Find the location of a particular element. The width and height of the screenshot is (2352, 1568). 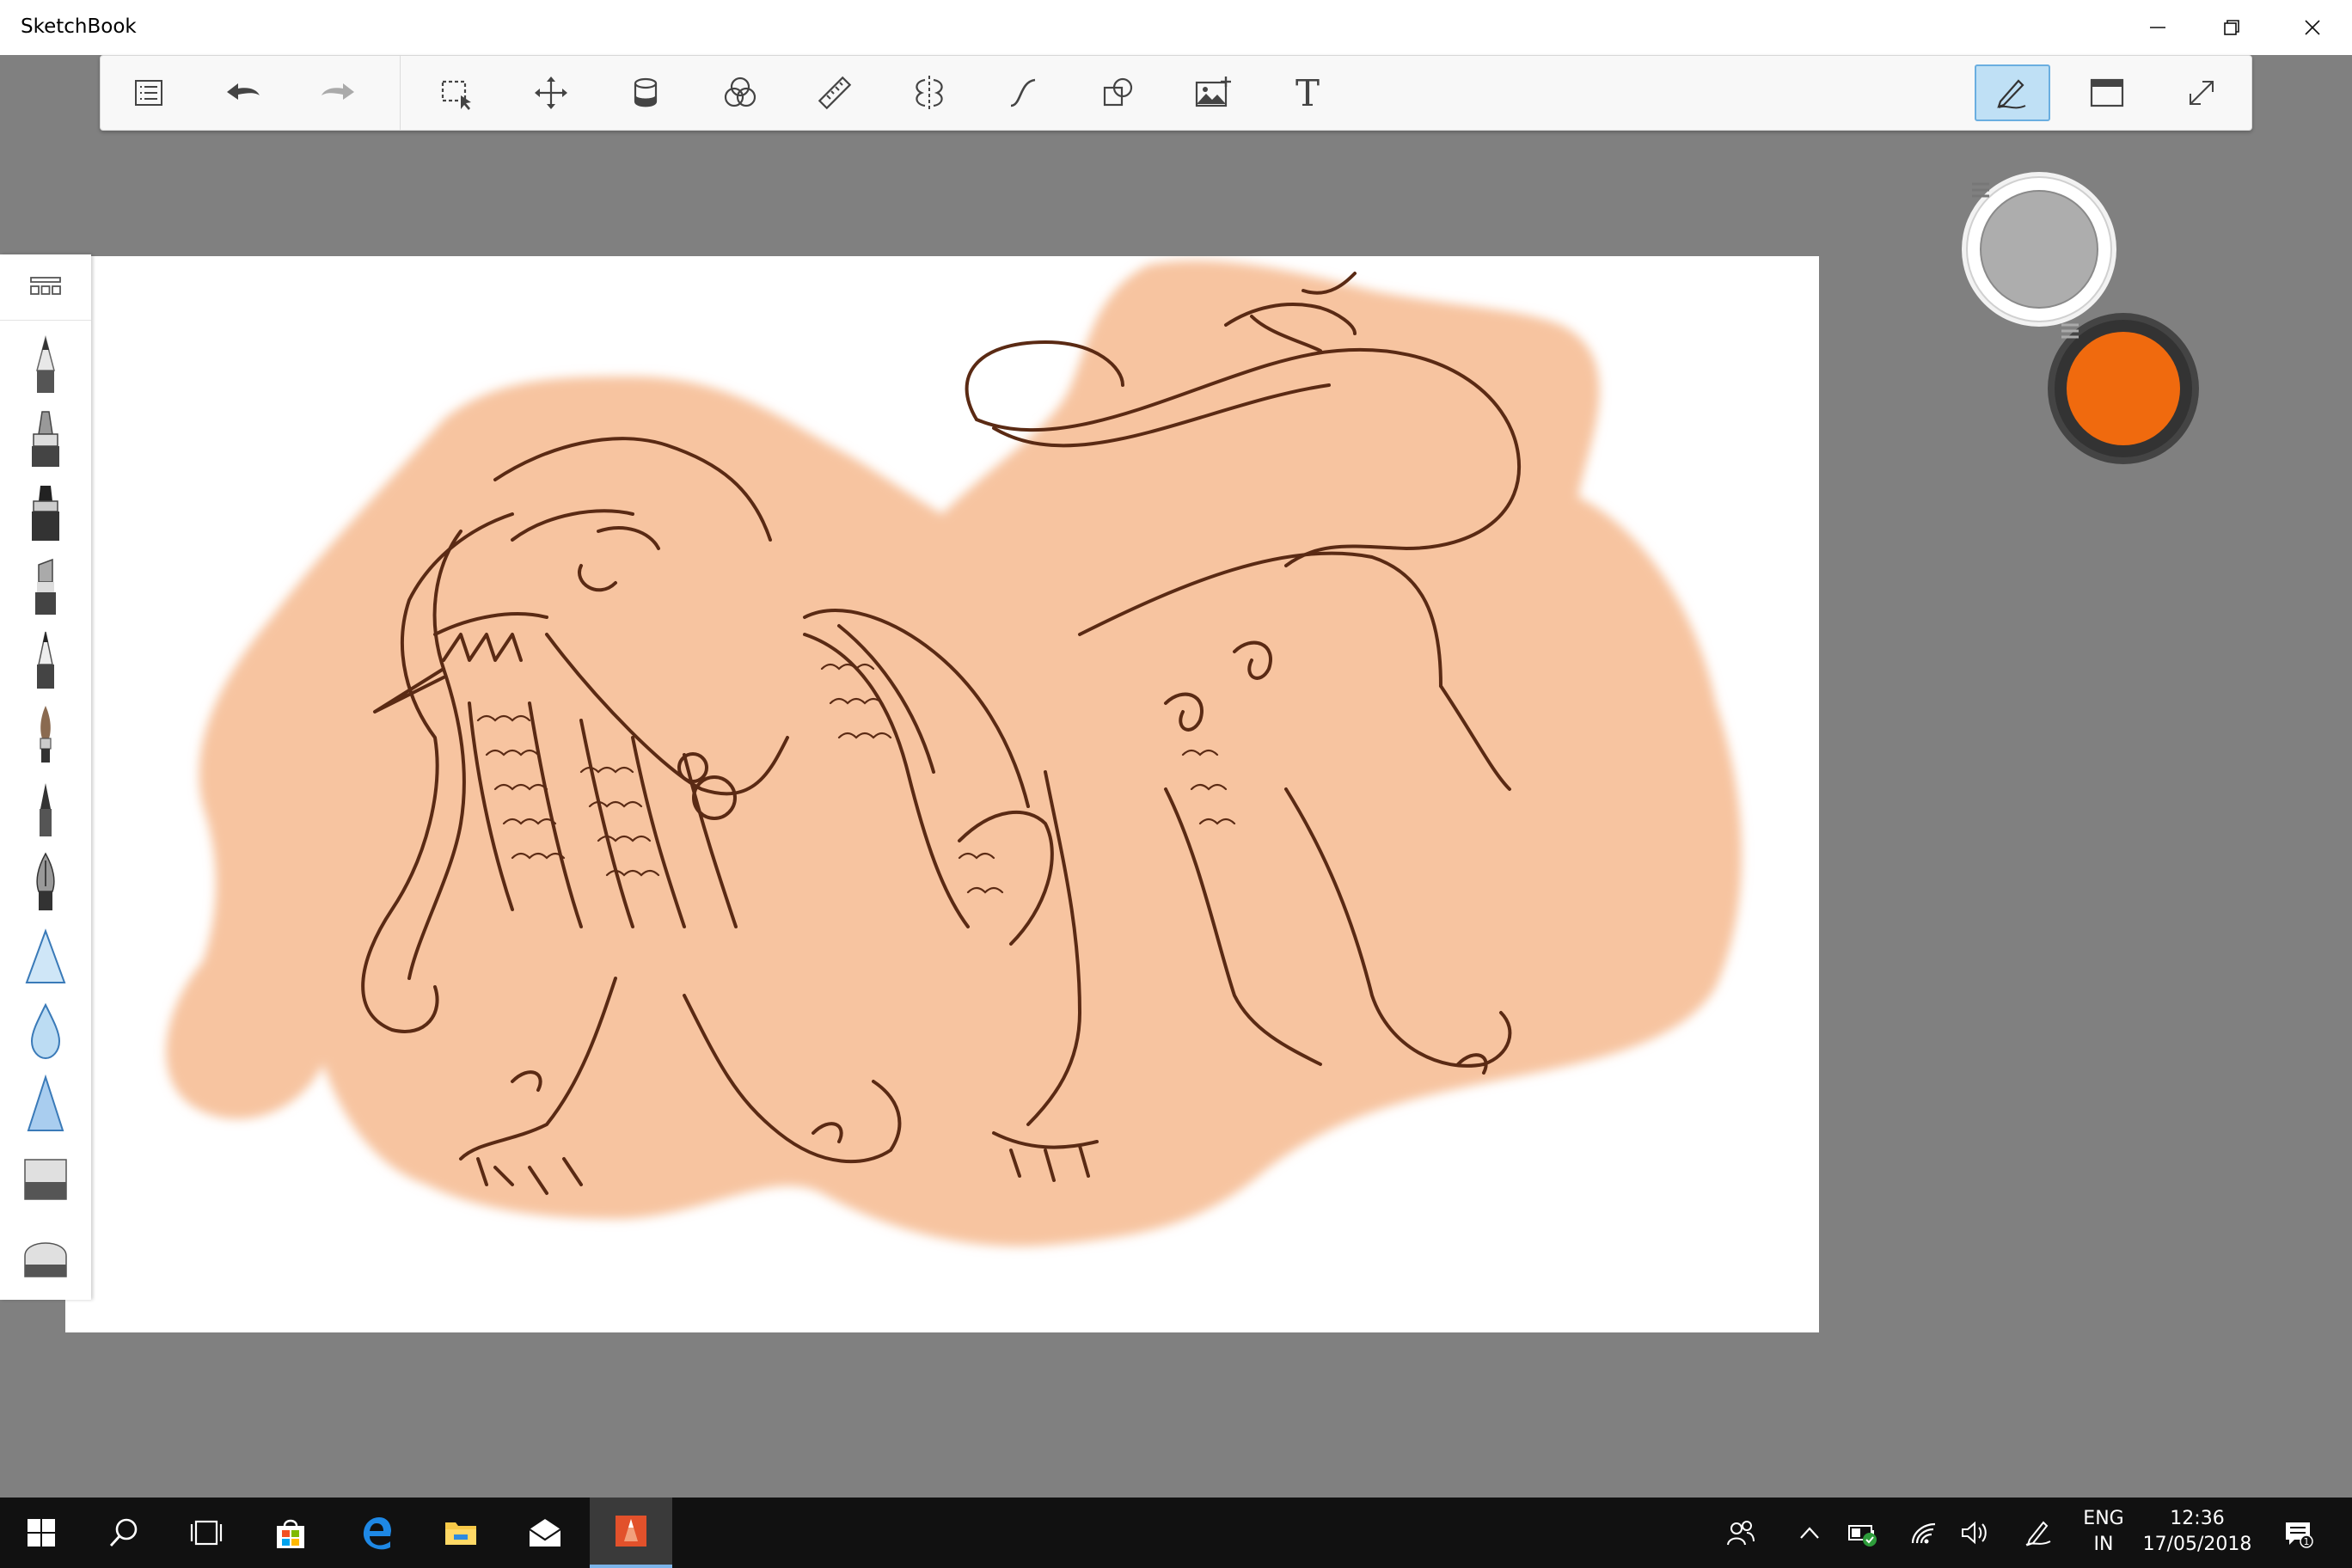

fountain-pen-icon is located at coordinates (45, 881).